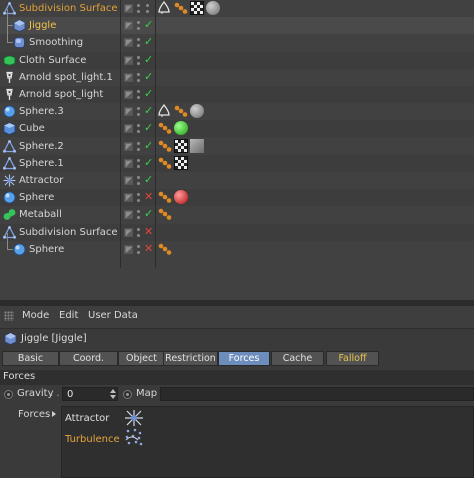 The width and height of the screenshot is (474, 478). What do you see at coordinates (197, 145) in the screenshot?
I see `gray-texture-tag-icon` at bounding box center [197, 145].